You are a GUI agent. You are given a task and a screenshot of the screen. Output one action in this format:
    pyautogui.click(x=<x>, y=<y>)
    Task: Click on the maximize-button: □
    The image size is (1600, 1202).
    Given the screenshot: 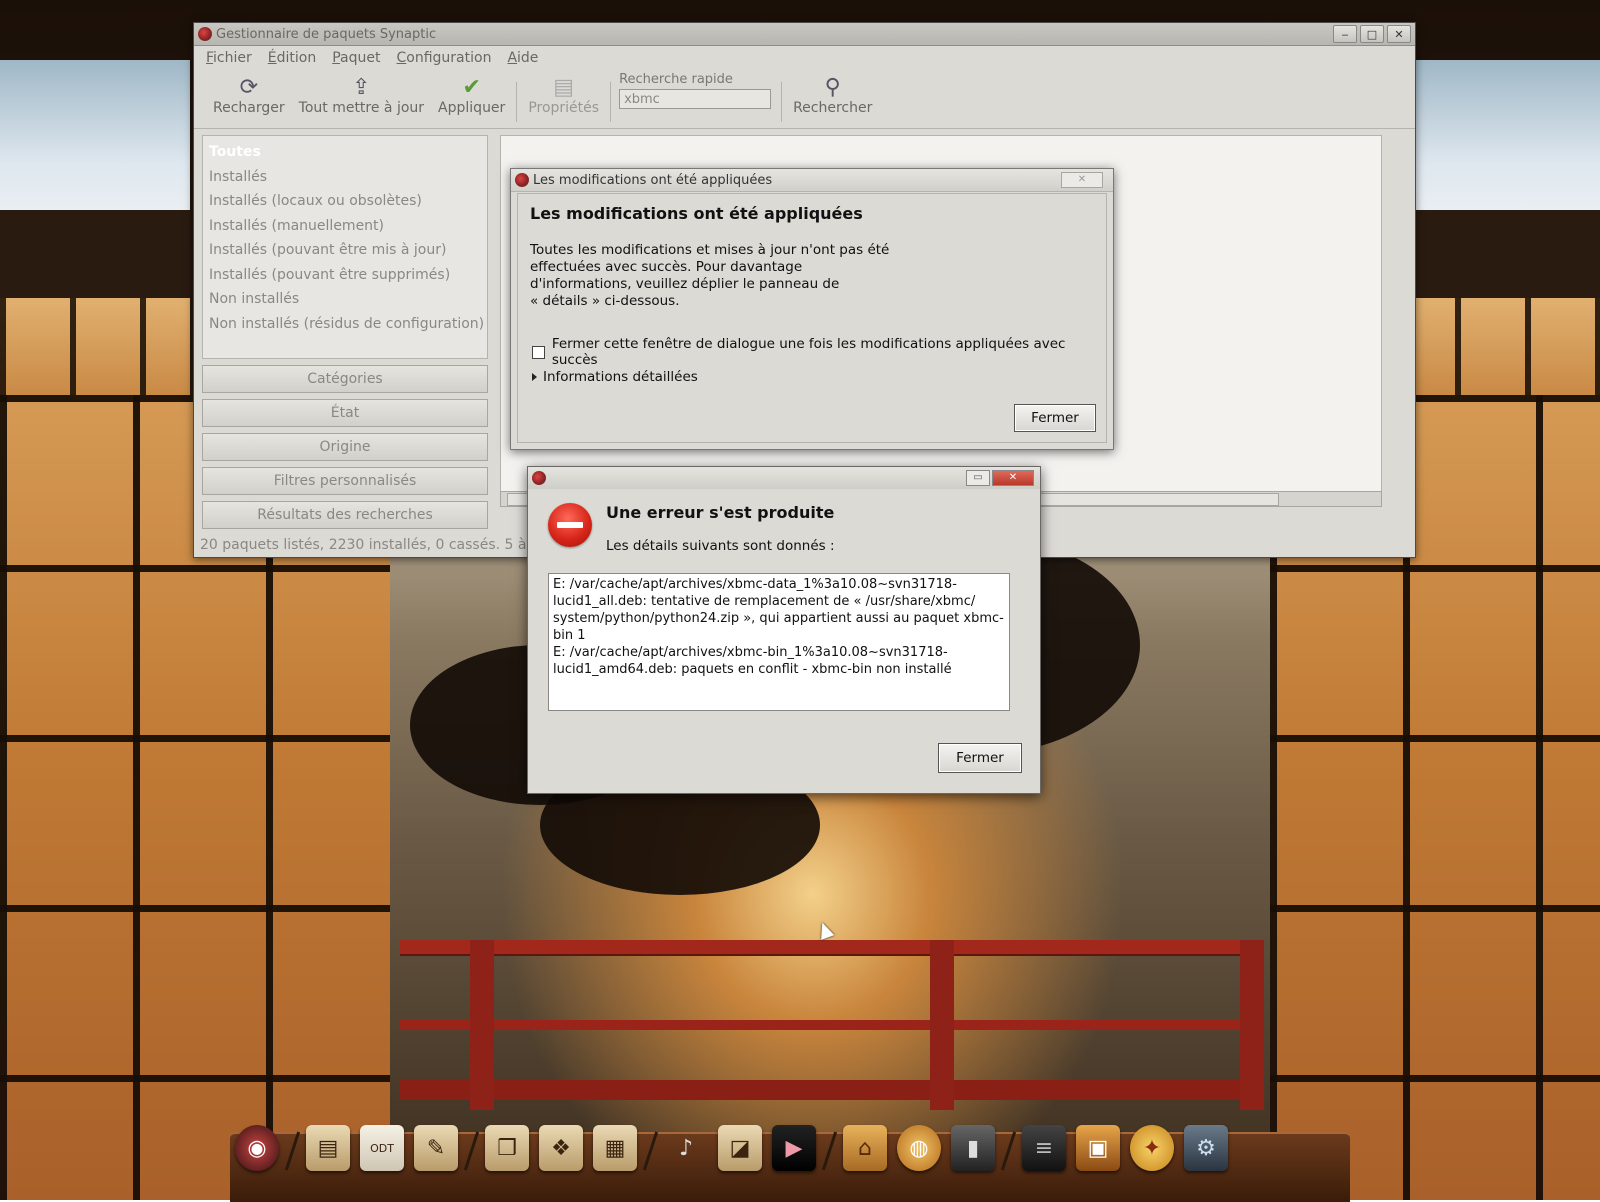 What is the action you would take?
    pyautogui.click(x=1372, y=34)
    